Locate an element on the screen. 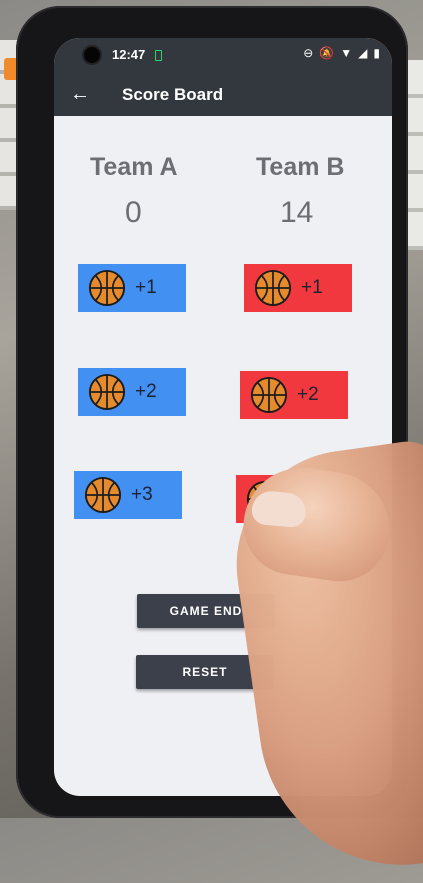 The image size is (423, 883). team-b-plus-1-label: +1 is located at coordinates (312, 287).